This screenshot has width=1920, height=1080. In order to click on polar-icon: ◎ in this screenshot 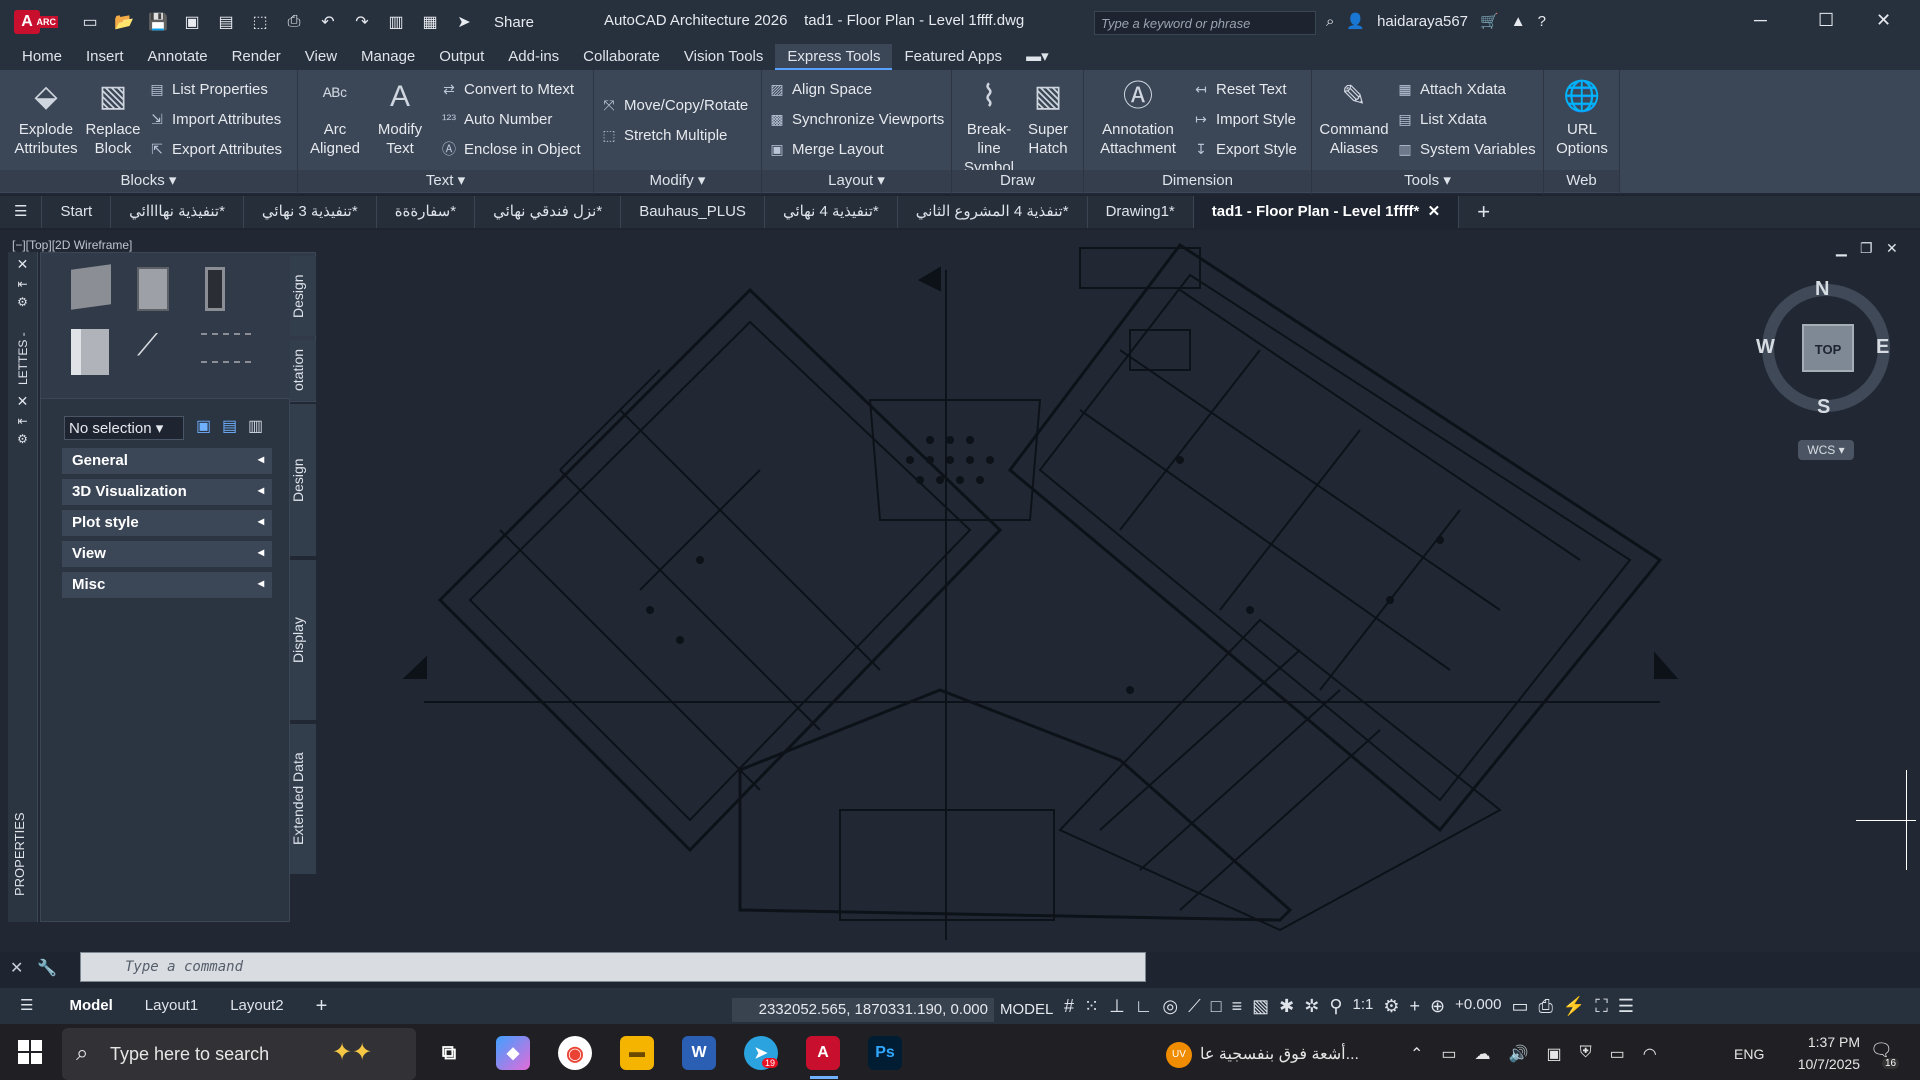, I will do `click(1170, 1006)`.